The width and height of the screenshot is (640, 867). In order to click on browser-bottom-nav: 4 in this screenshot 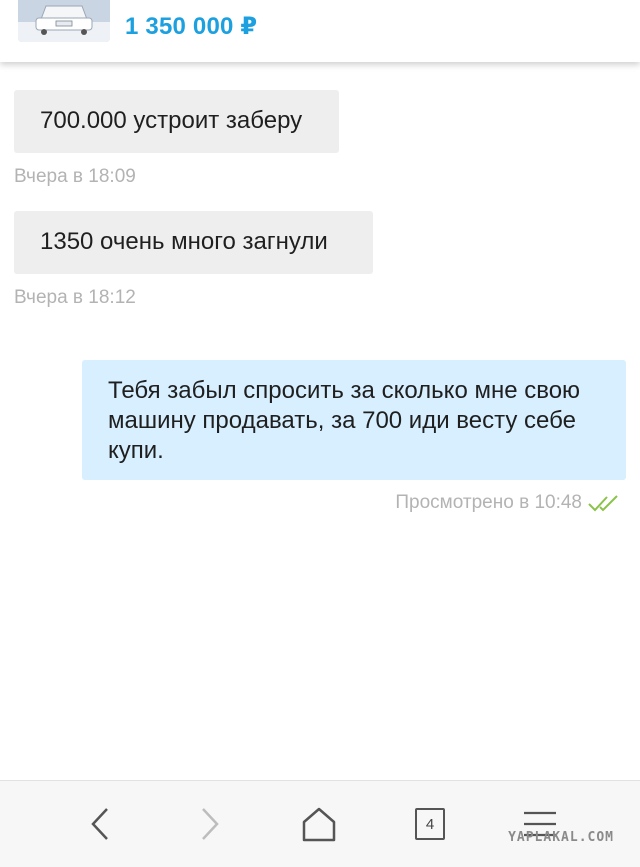, I will do `click(320, 823)`.